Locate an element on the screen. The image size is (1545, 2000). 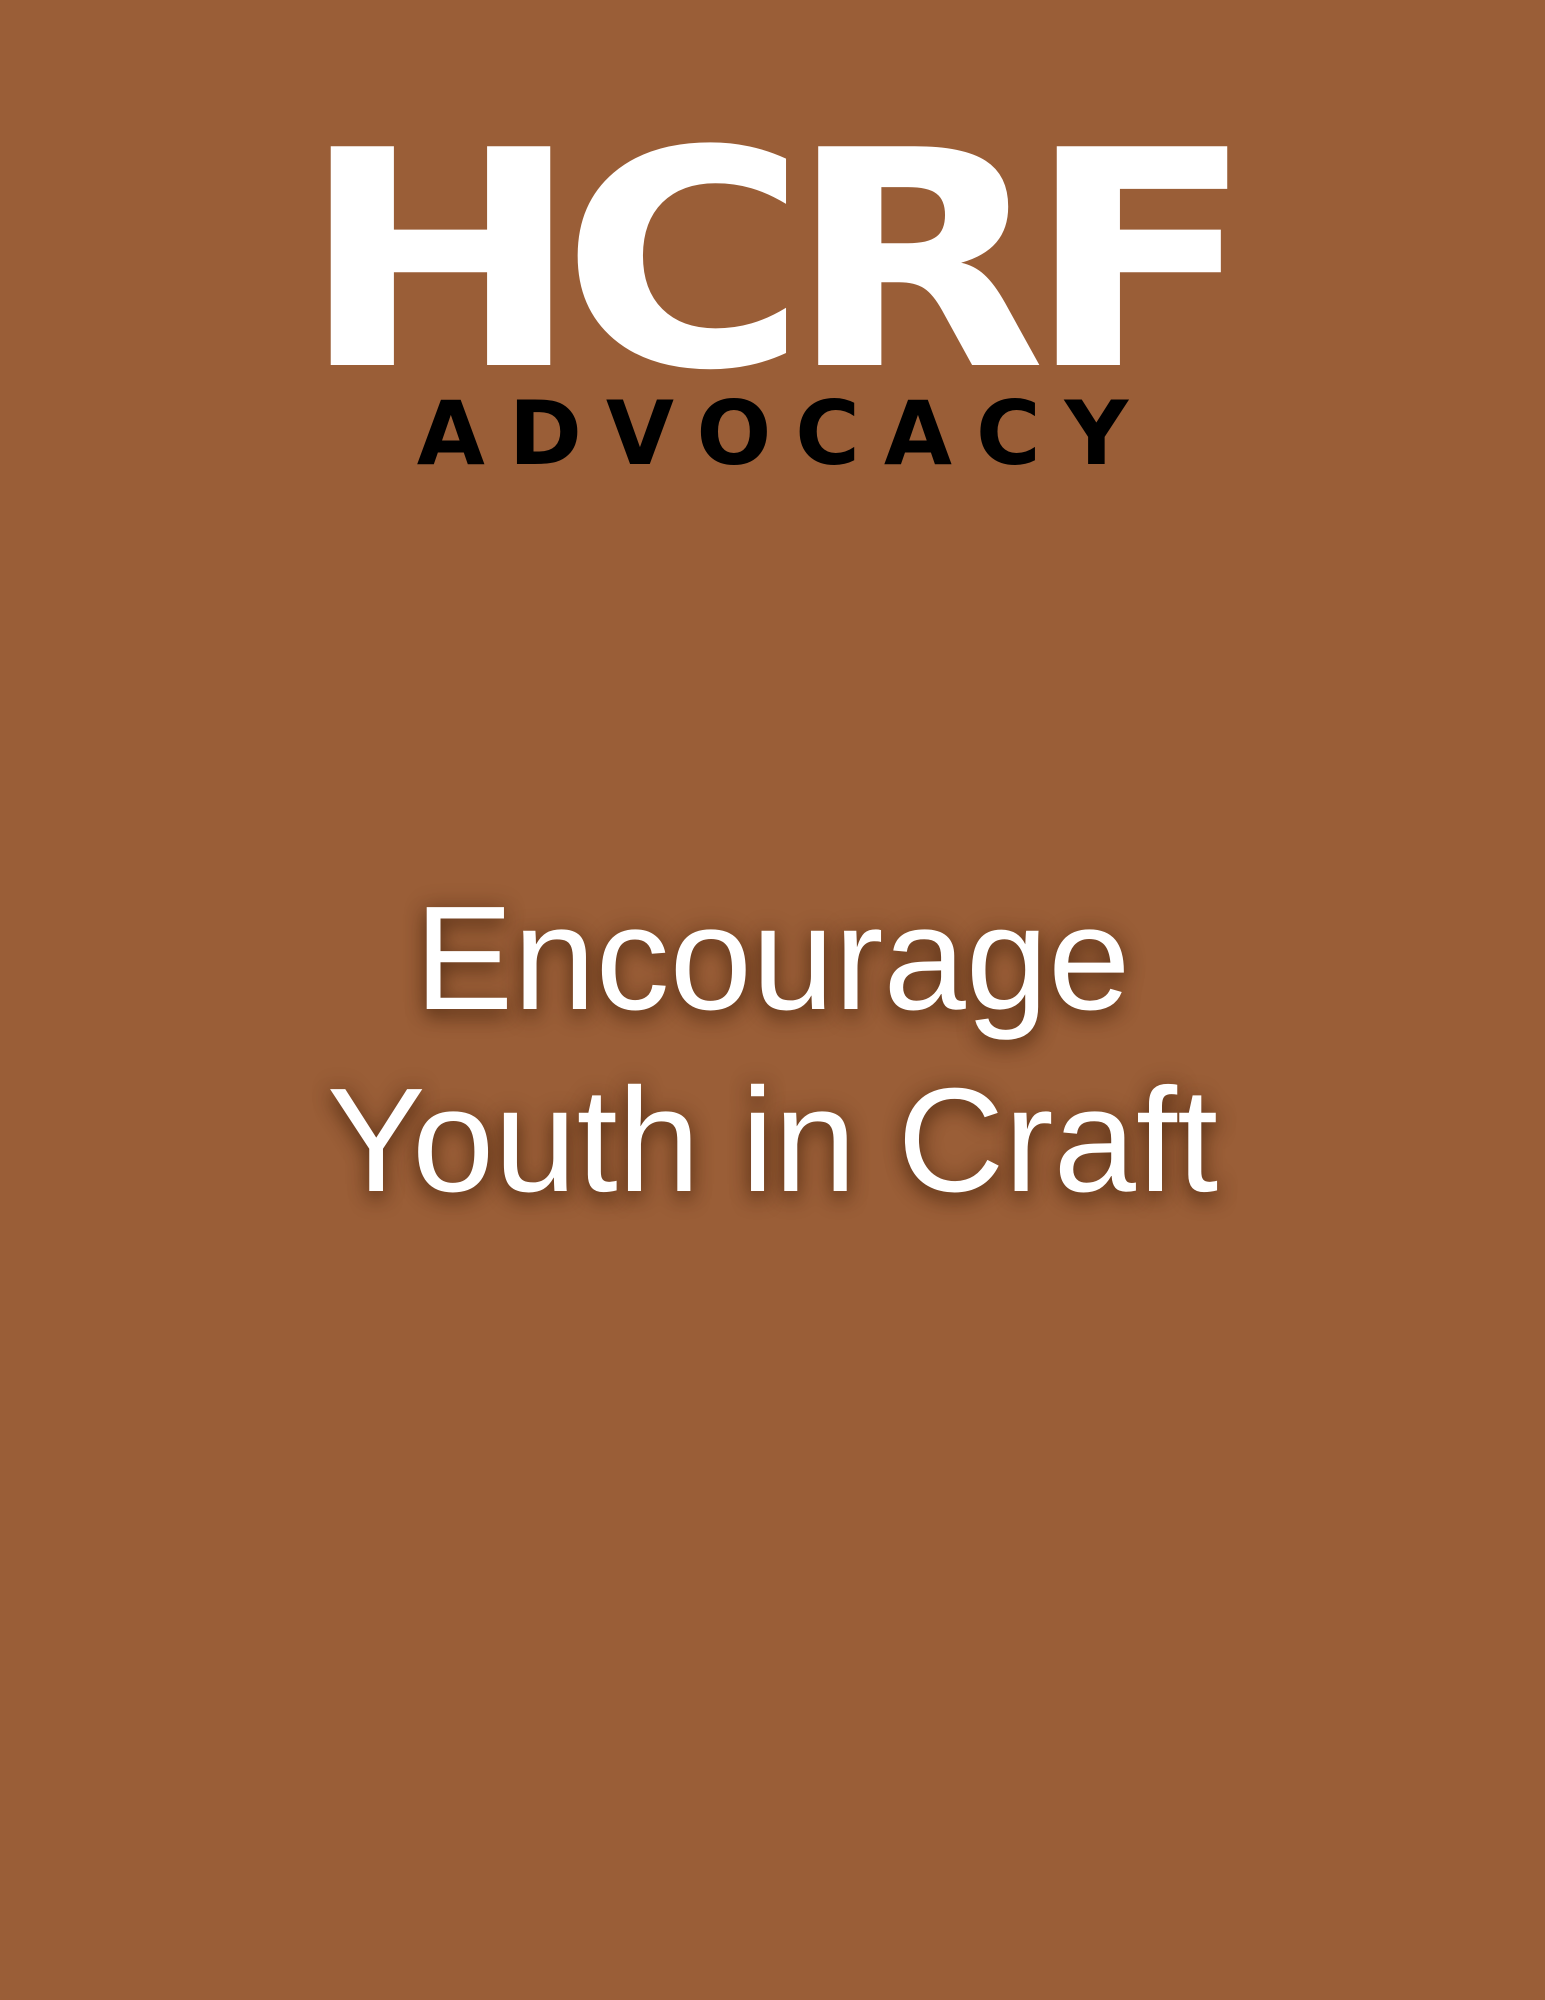
headline-line-2: Youth in Craft is located at coordinates (772, 1140).